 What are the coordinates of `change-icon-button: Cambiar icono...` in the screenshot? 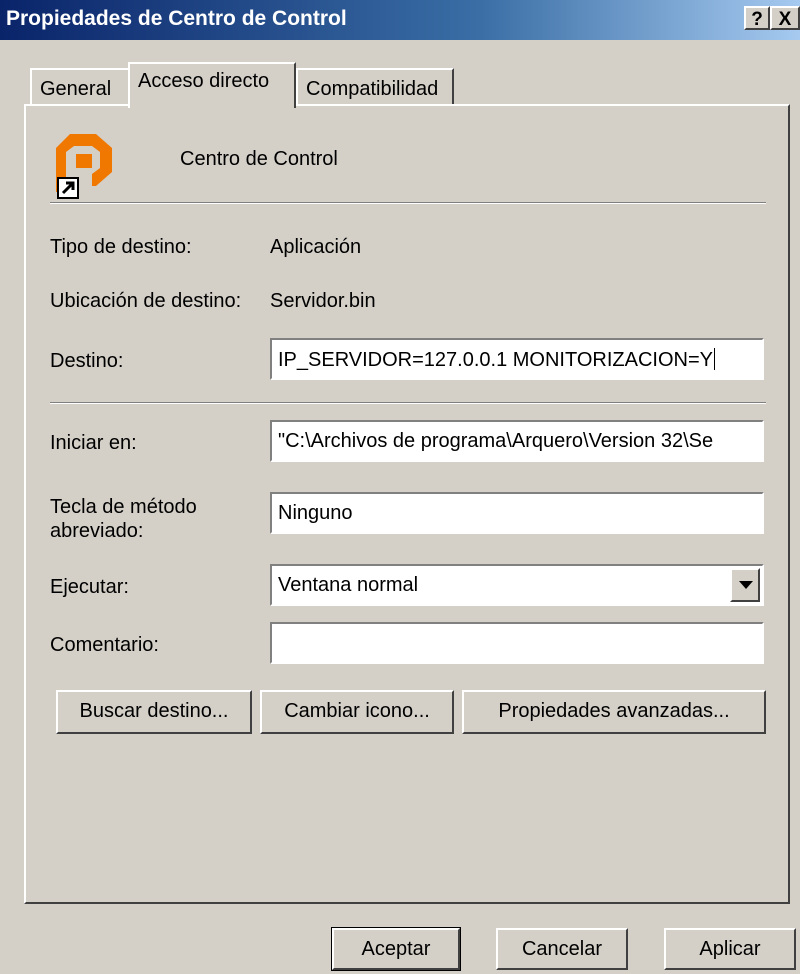 It's located at (357, 712).